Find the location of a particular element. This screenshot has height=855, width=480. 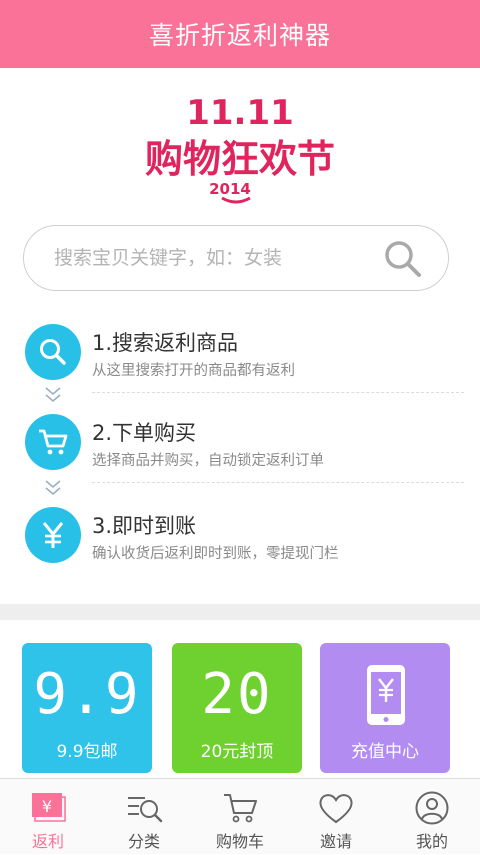

step-title: 2.下单购买 is located at coordinates (144, 433).